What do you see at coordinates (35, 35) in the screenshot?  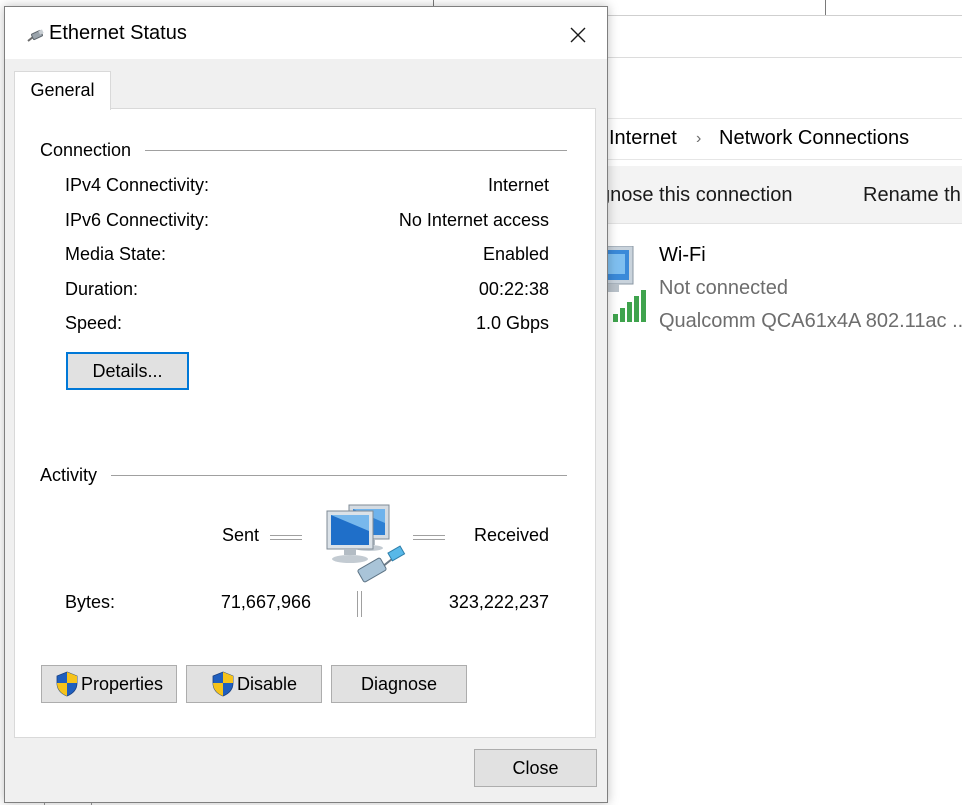 I see `ethernet-cable-icon` at bounding box center [35, 35].